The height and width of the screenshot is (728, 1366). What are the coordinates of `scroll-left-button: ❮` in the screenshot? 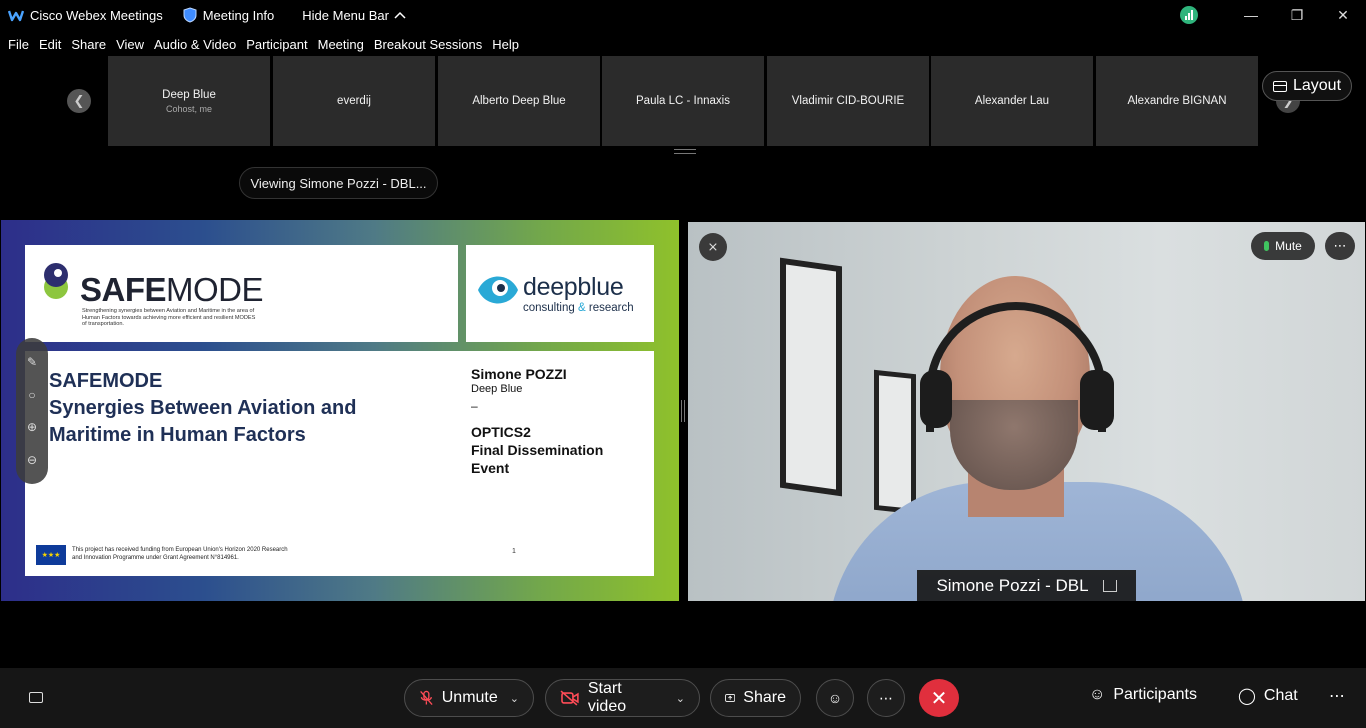 It's located at (79, 101).